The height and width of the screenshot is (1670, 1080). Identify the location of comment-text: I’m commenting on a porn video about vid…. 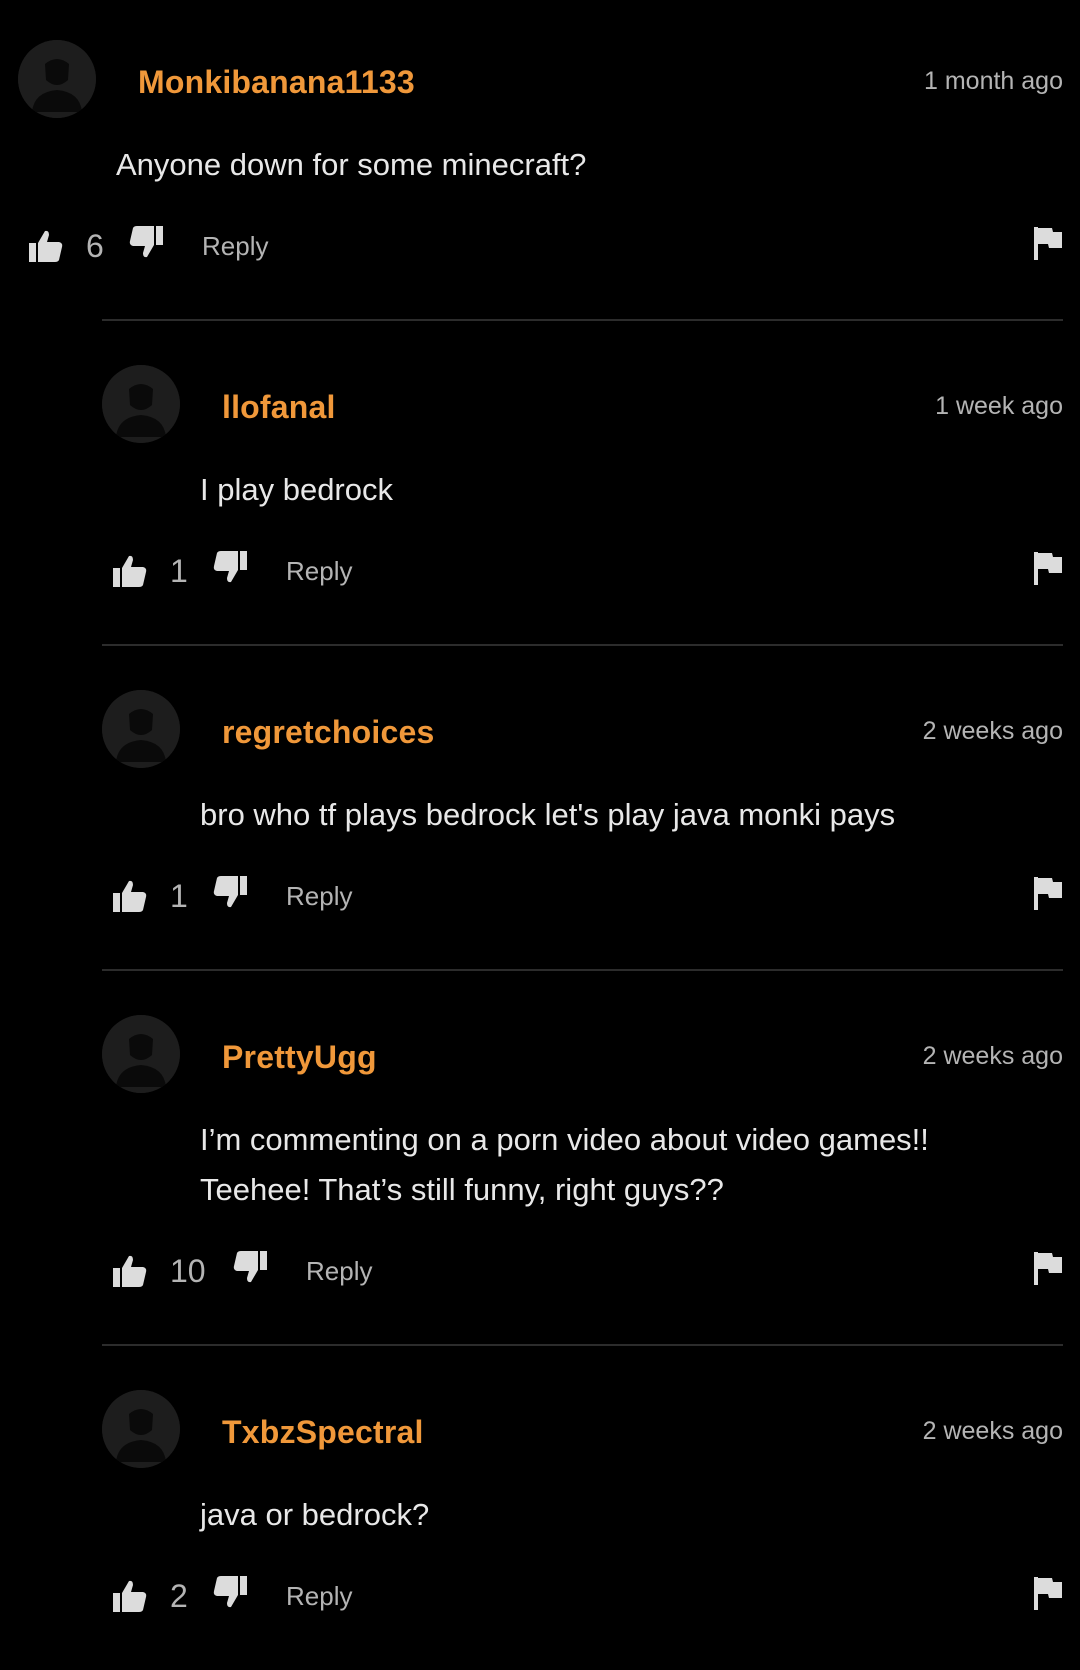
(564, 1164).